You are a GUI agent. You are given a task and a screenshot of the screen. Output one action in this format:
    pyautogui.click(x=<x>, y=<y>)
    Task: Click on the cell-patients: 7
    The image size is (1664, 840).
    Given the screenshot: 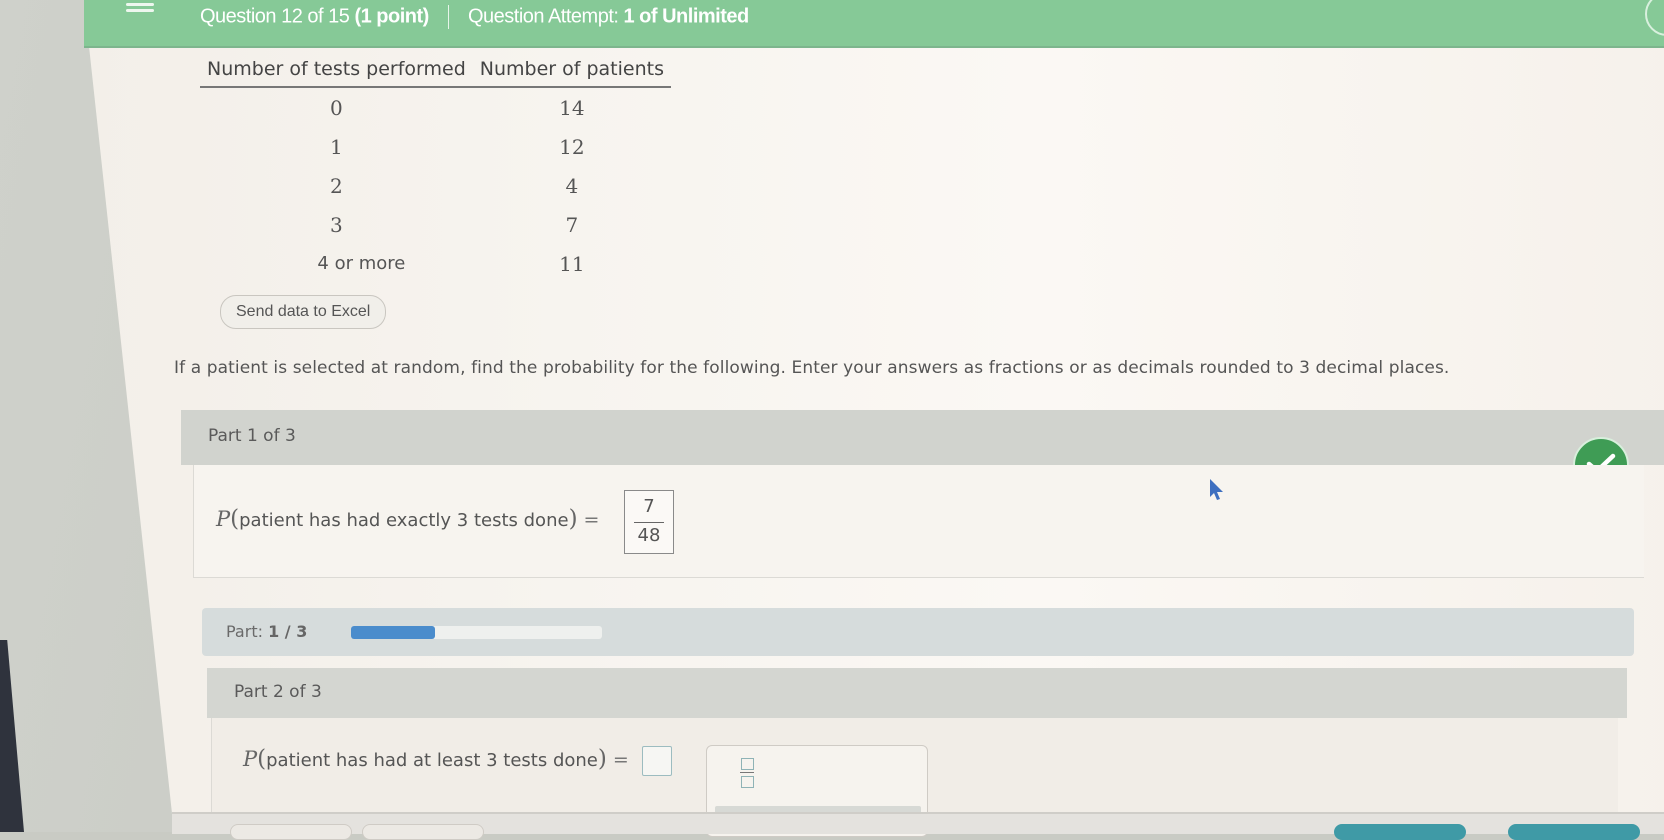 What is the action you would take?
    pyautogui.click(x=572, y=224)
    